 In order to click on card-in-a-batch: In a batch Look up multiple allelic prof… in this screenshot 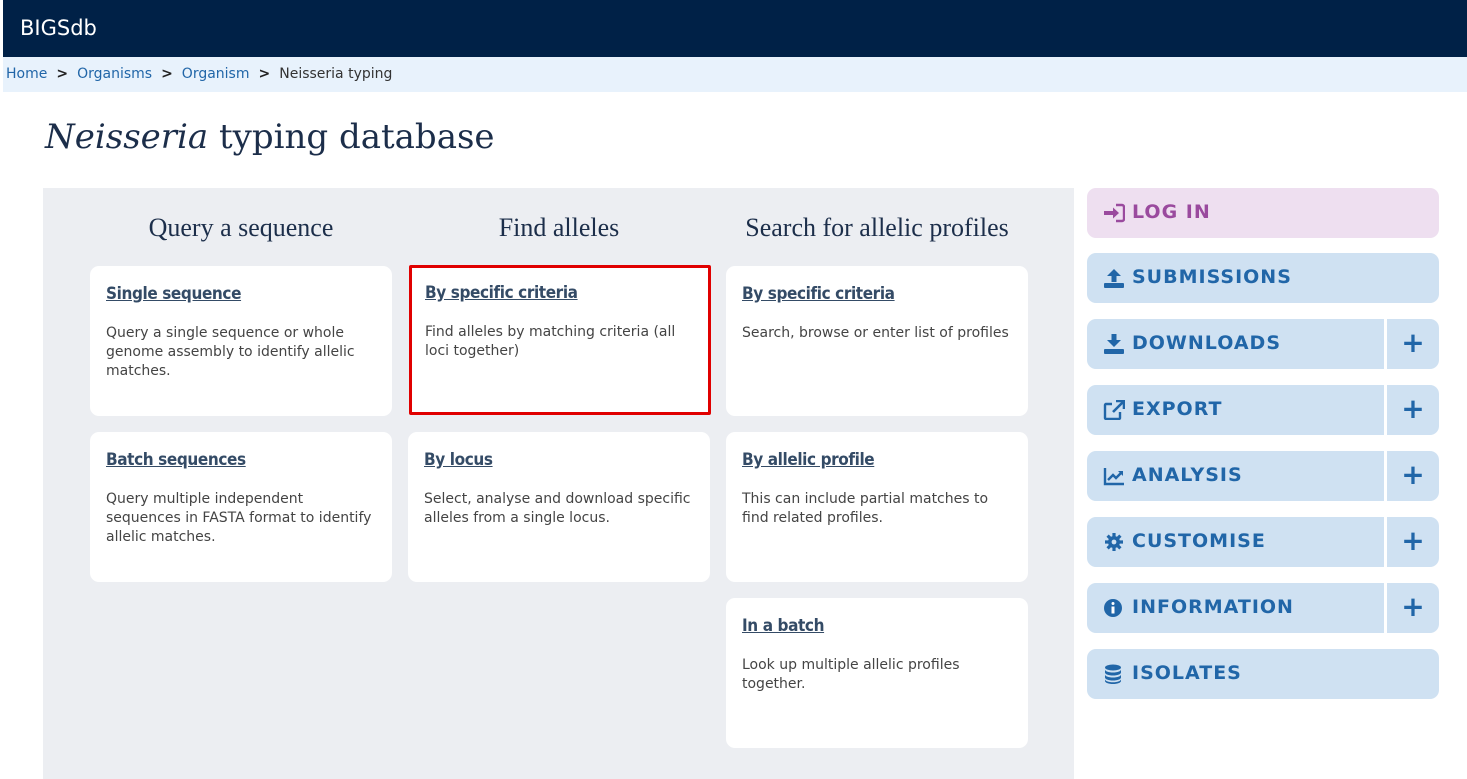, I will do `click(877, 673)`.